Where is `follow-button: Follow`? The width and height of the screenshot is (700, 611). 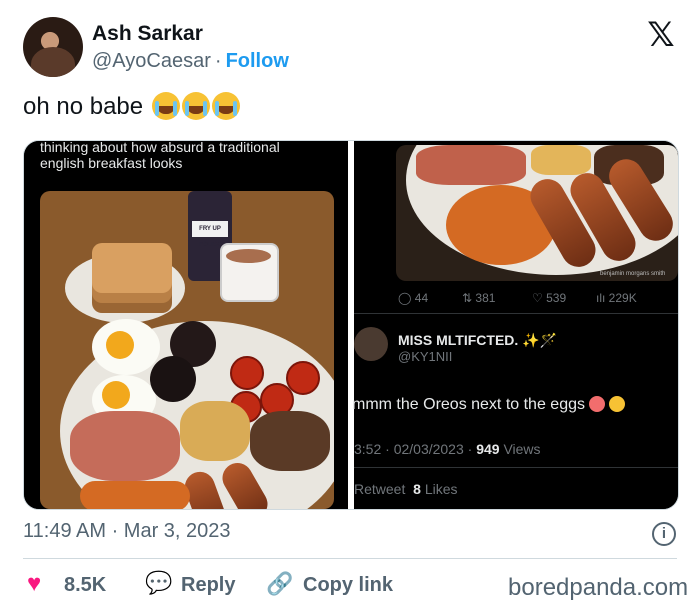
follow-button: Follow is located at coordinates (257, 61).